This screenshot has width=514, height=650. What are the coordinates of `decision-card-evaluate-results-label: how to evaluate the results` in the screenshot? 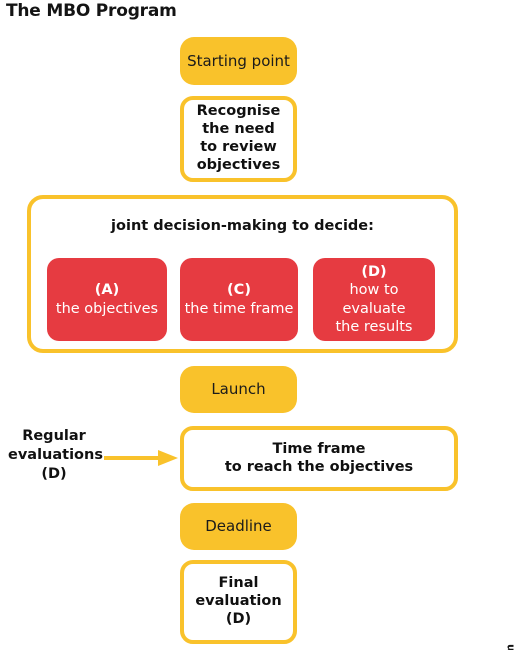 It's located at (374, 308).